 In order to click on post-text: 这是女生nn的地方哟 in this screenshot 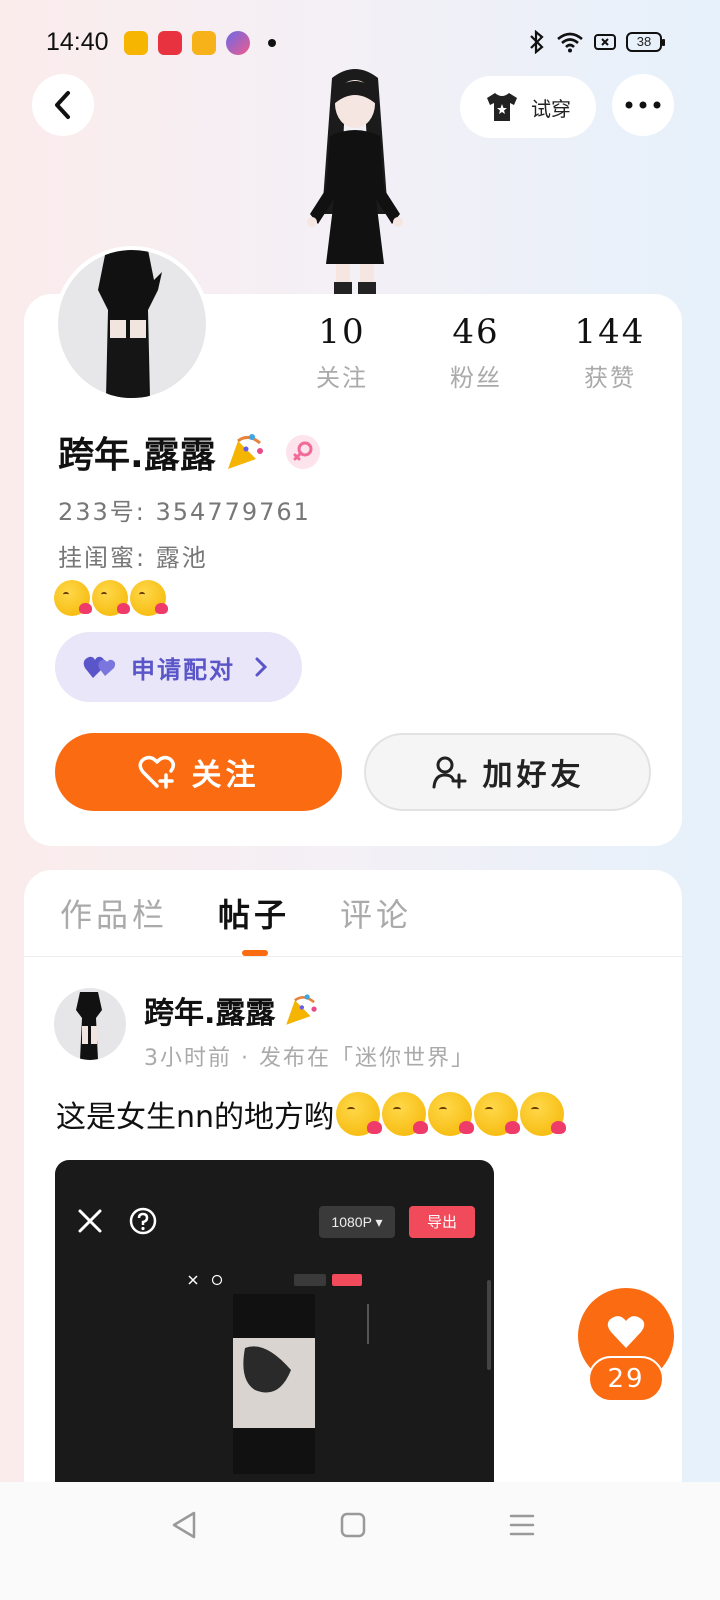, I will do `click(311, 1114)`.